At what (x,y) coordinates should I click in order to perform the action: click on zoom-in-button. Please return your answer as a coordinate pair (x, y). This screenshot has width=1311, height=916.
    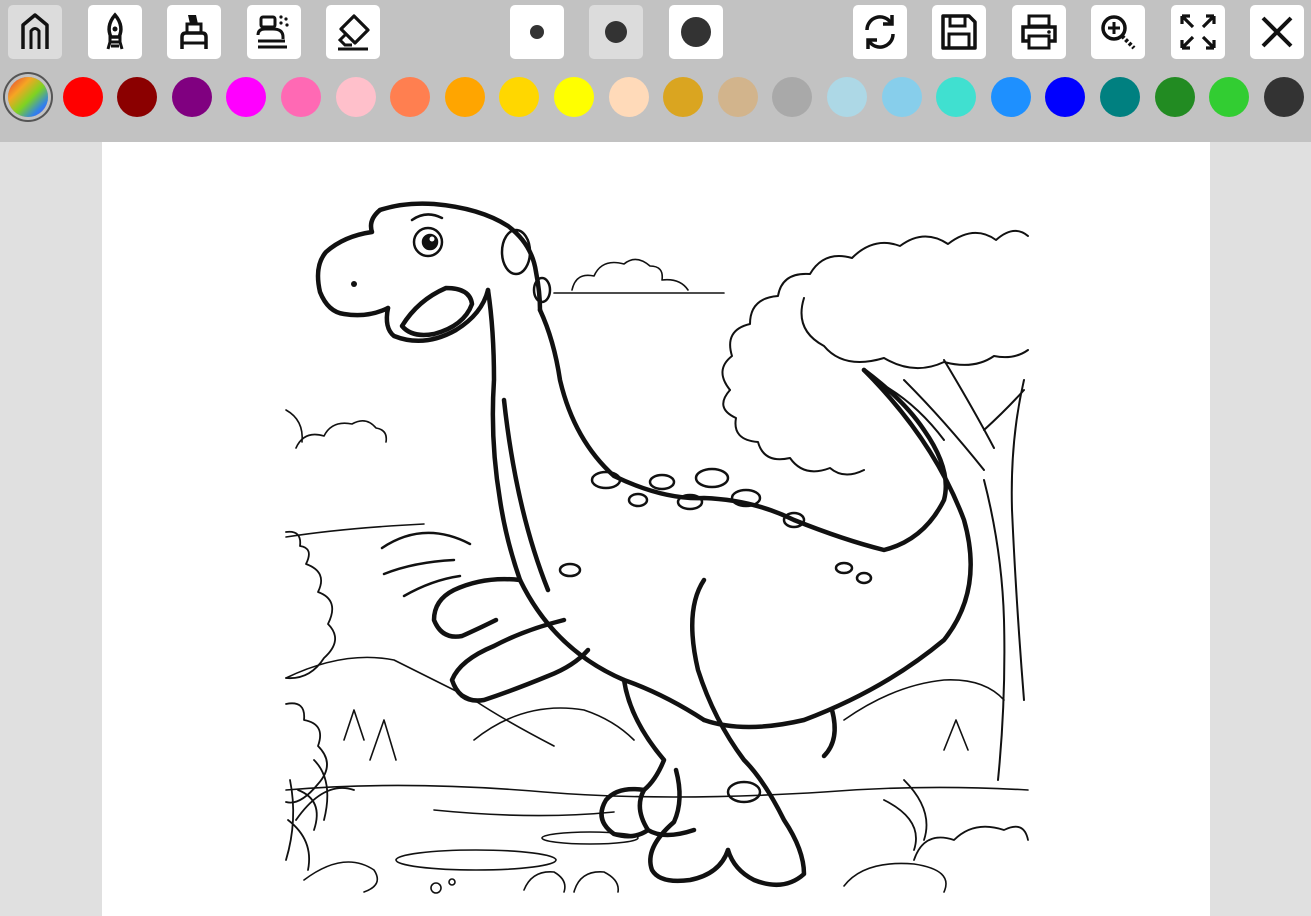
    Looking at the image, I should click on (1118, 32).